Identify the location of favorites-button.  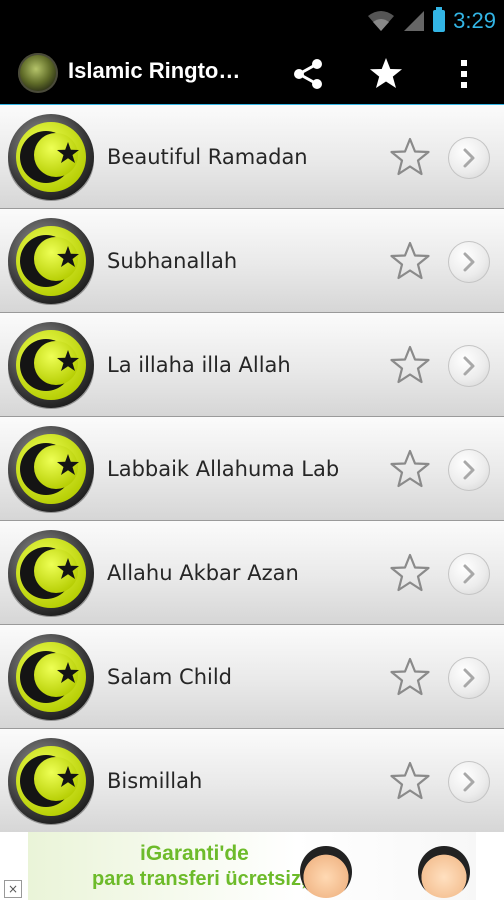
(386, 74).